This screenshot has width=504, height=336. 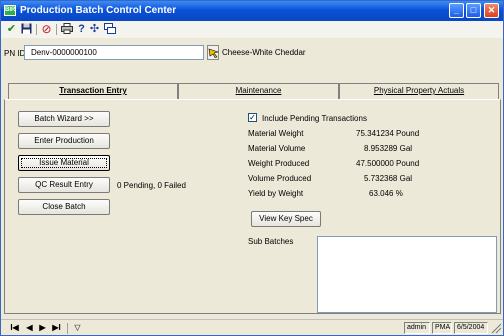 What do you see at coordinates (314, 118) in the screenshot?
I see `include-pending-label: Include Pending Transactions` at bounding box center [314, 118].